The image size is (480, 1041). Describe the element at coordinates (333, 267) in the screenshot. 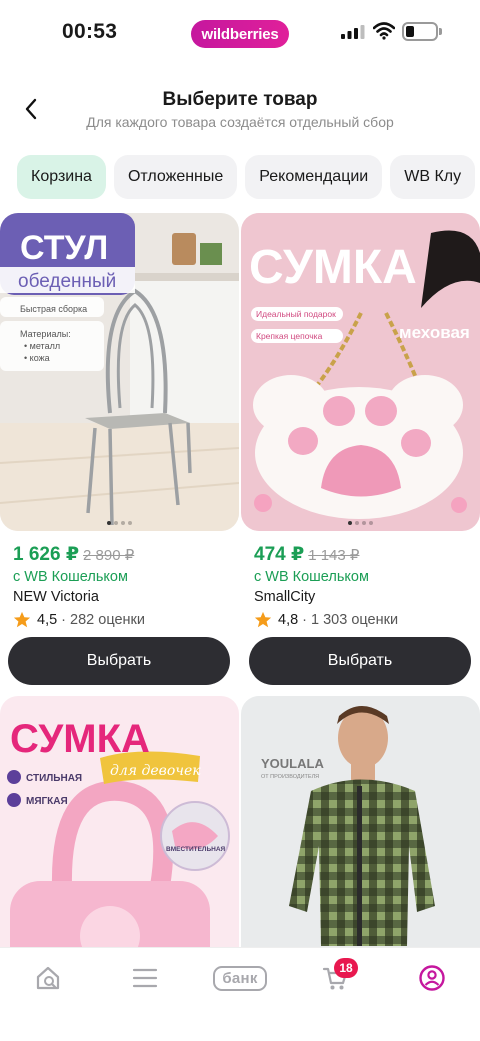

I see `bag-title-text: СУМКА` at that location.